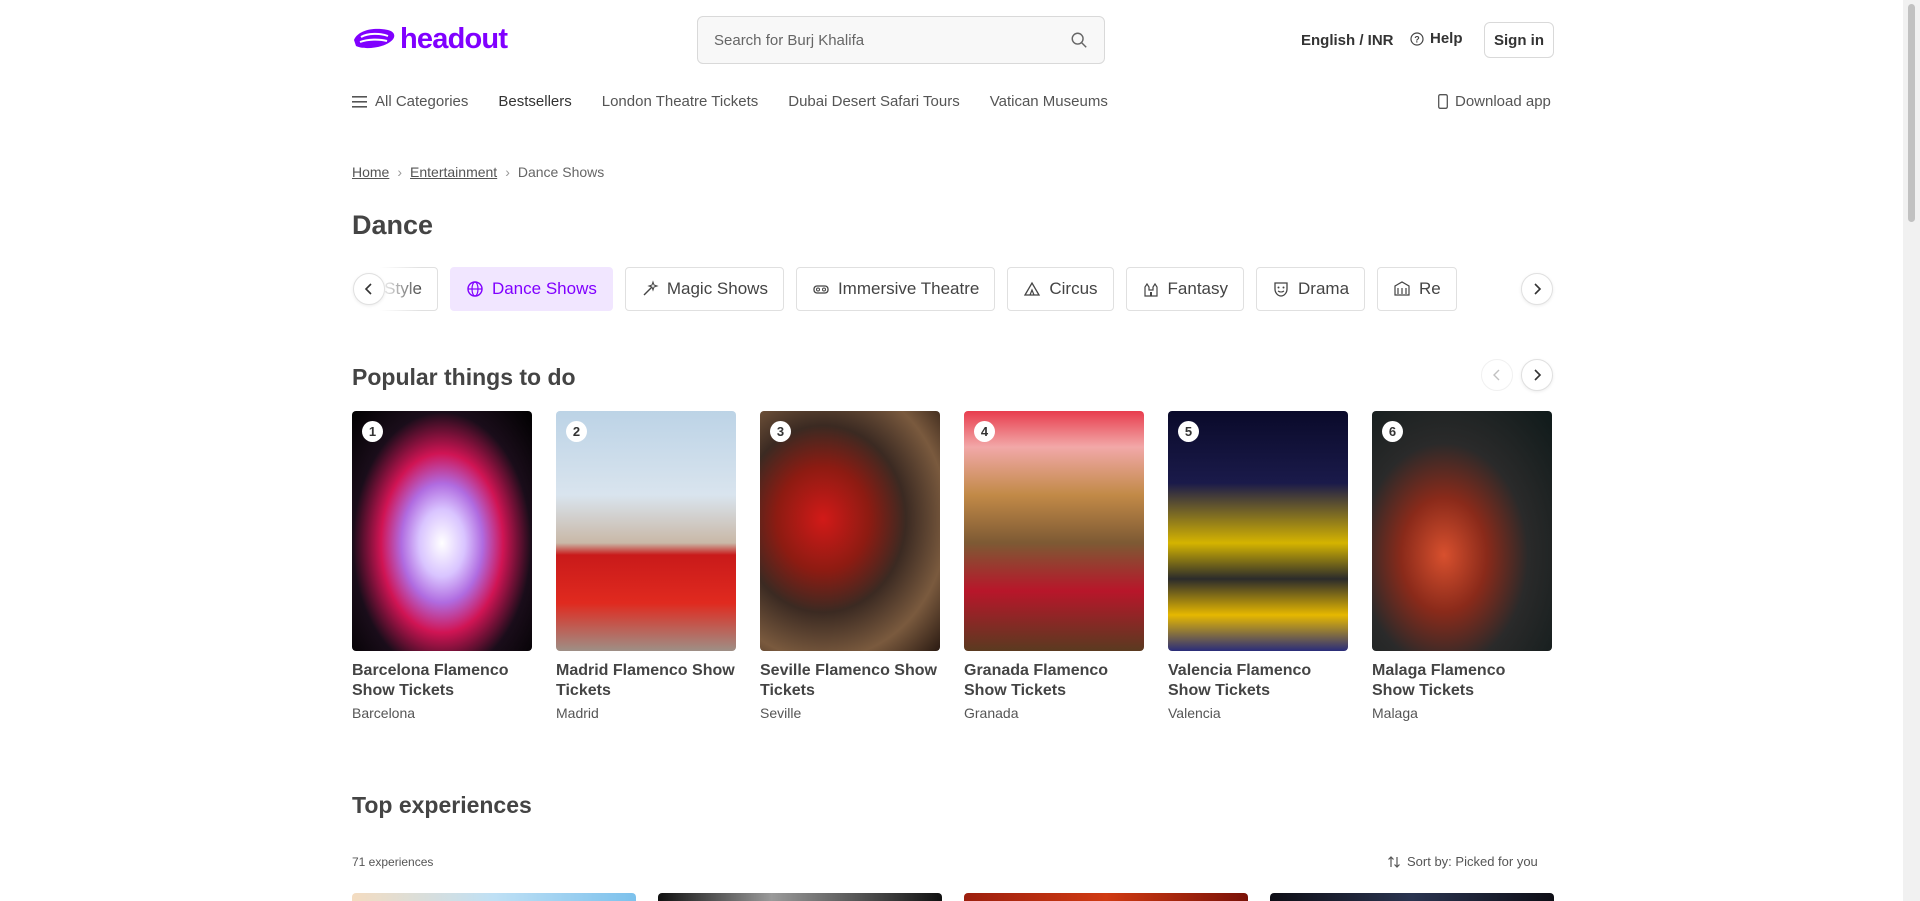  I want to click on all-categories-menu: All Categories, so click(410, 101).